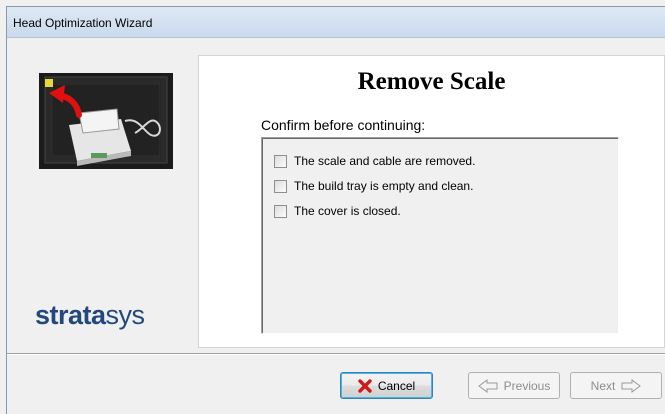  I want to click on window-title: Head Optimization Wizard, so click(83, 23).